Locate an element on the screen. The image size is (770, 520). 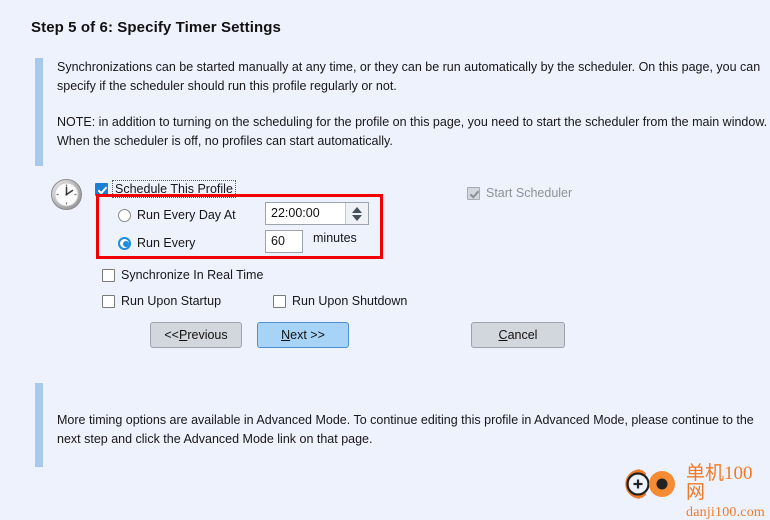
previous-button-suffix: revious is located at coordinates (207, 335).